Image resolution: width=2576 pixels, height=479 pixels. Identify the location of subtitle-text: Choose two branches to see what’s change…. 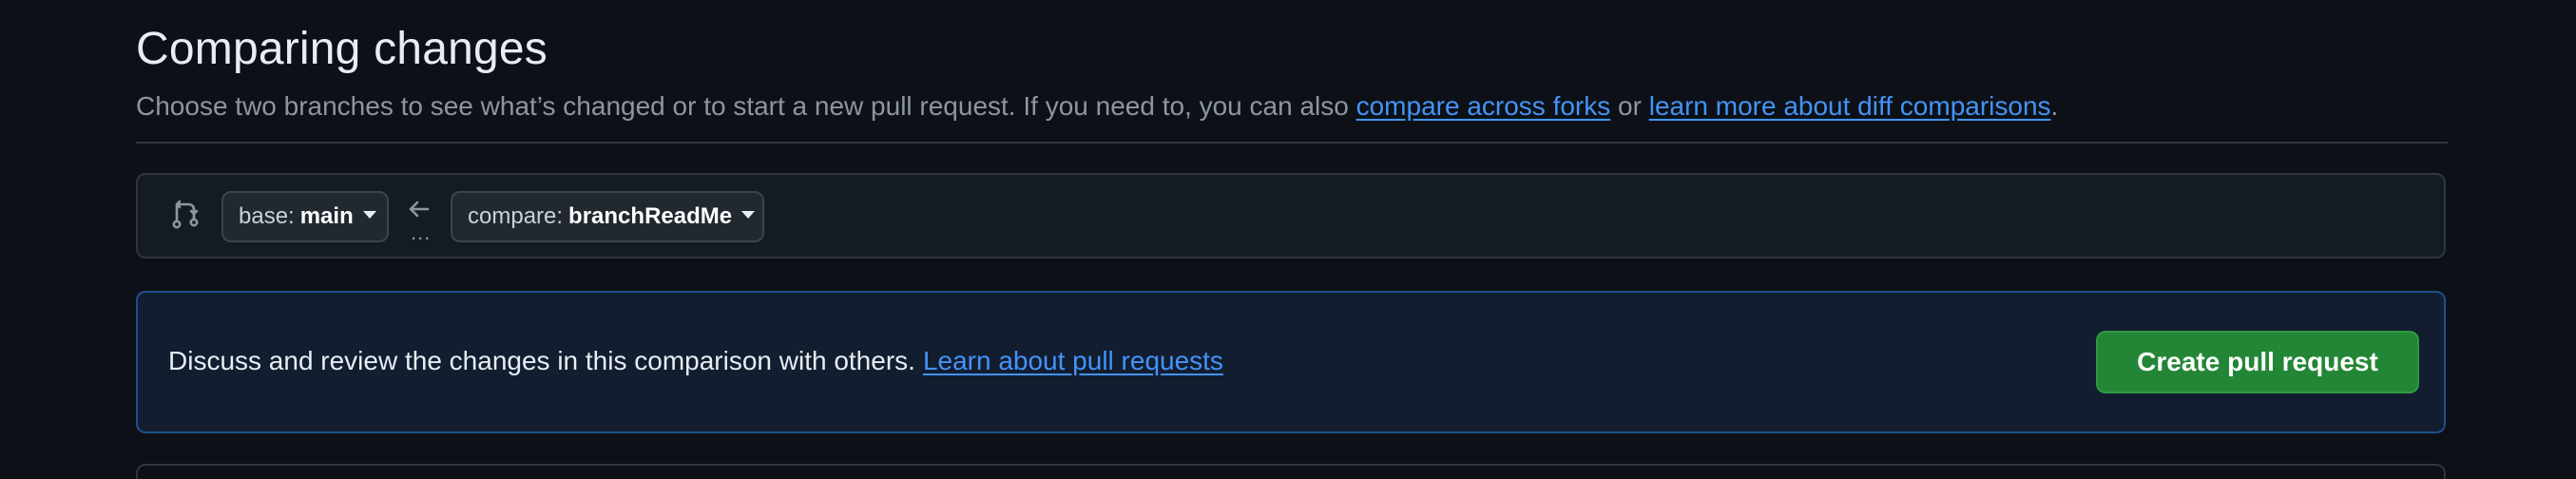
(746, 106).